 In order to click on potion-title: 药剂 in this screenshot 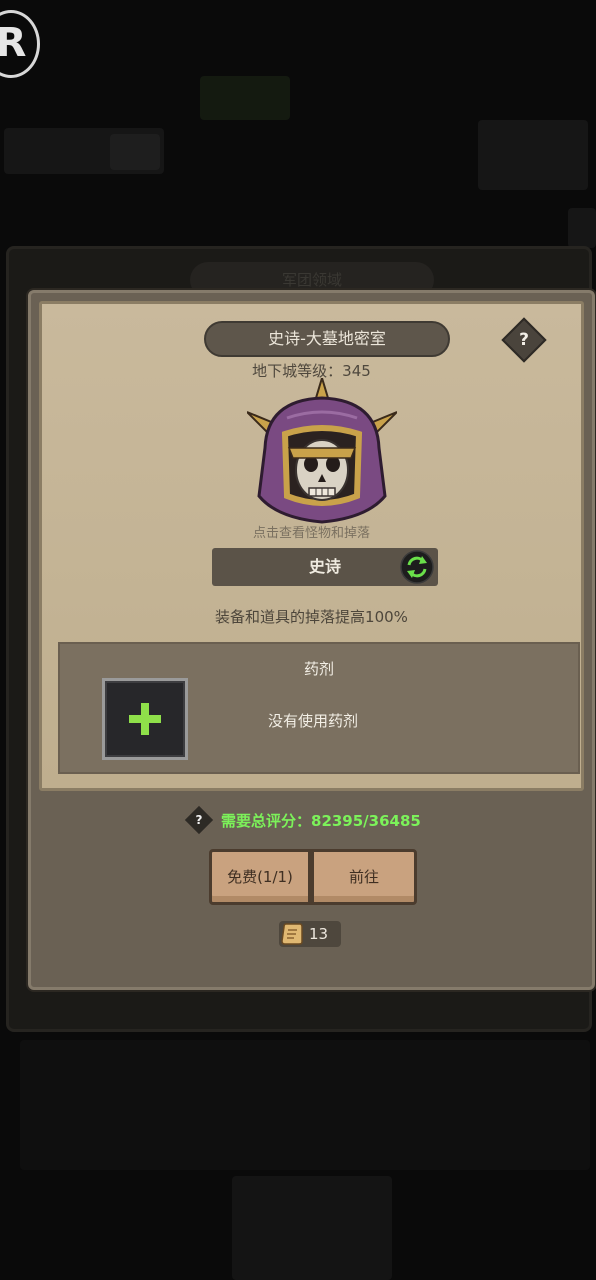, I will do `click(318, 669)`.